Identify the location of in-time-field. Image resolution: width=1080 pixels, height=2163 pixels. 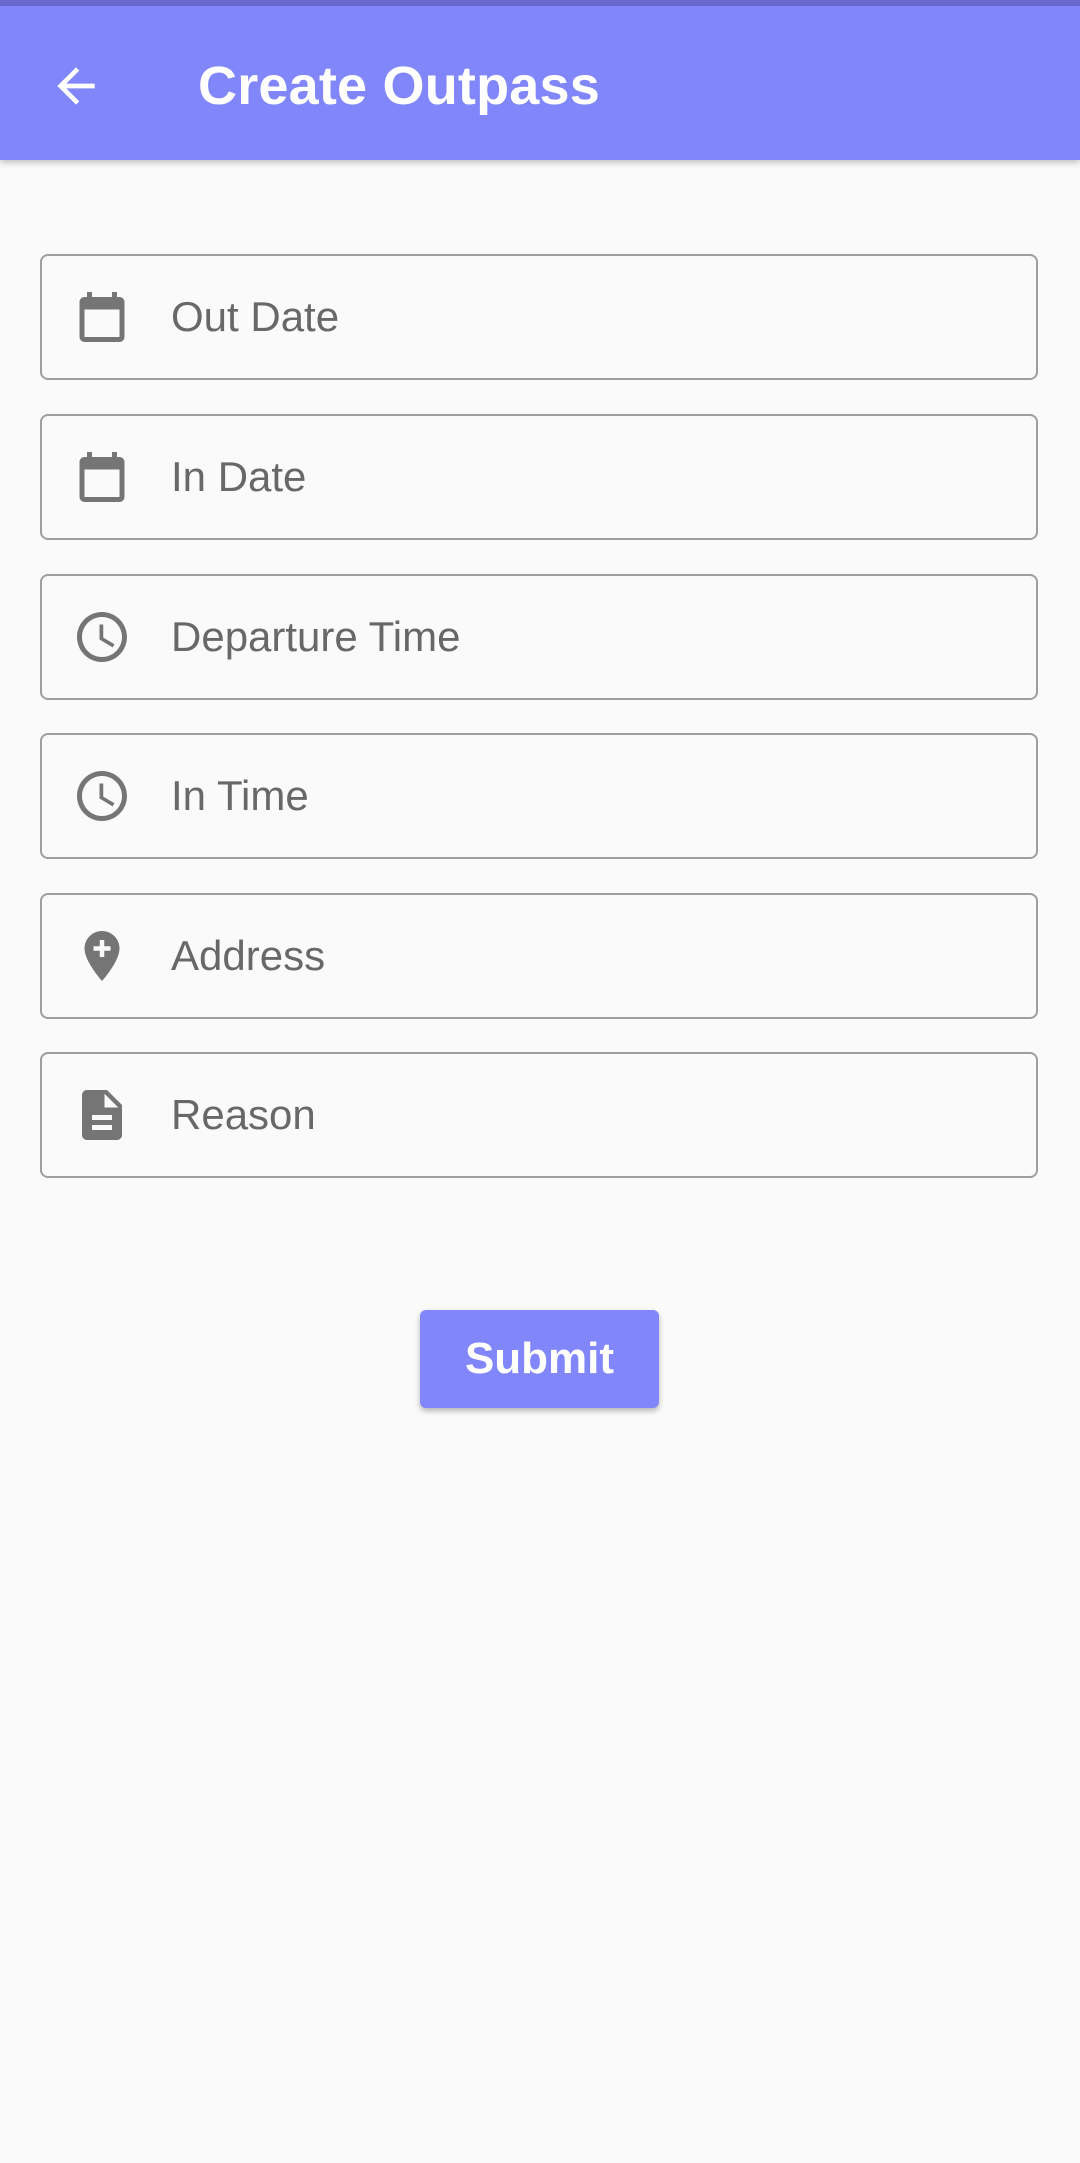
(539, 796).